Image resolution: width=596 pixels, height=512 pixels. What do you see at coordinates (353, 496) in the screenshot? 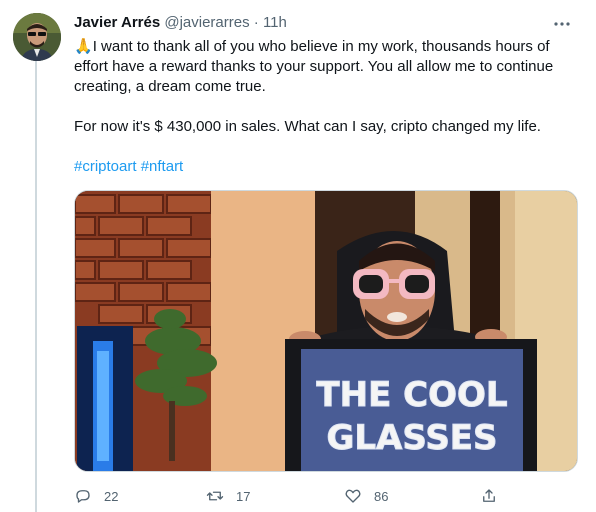
I see `heart-icon` at bounding box center [353, 496].